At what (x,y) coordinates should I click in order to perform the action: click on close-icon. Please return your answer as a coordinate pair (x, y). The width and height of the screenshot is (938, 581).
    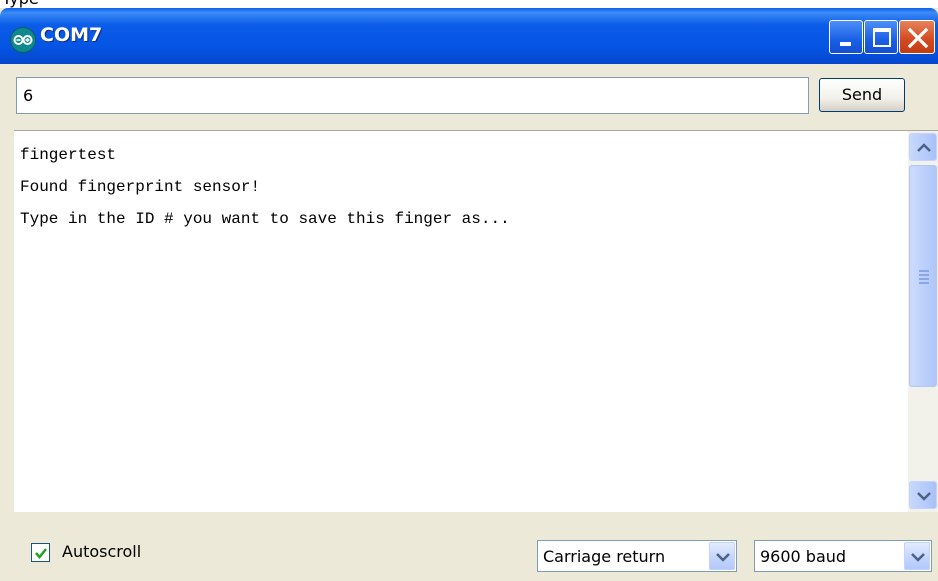
    Looking at the image, I should click on (918, 38).